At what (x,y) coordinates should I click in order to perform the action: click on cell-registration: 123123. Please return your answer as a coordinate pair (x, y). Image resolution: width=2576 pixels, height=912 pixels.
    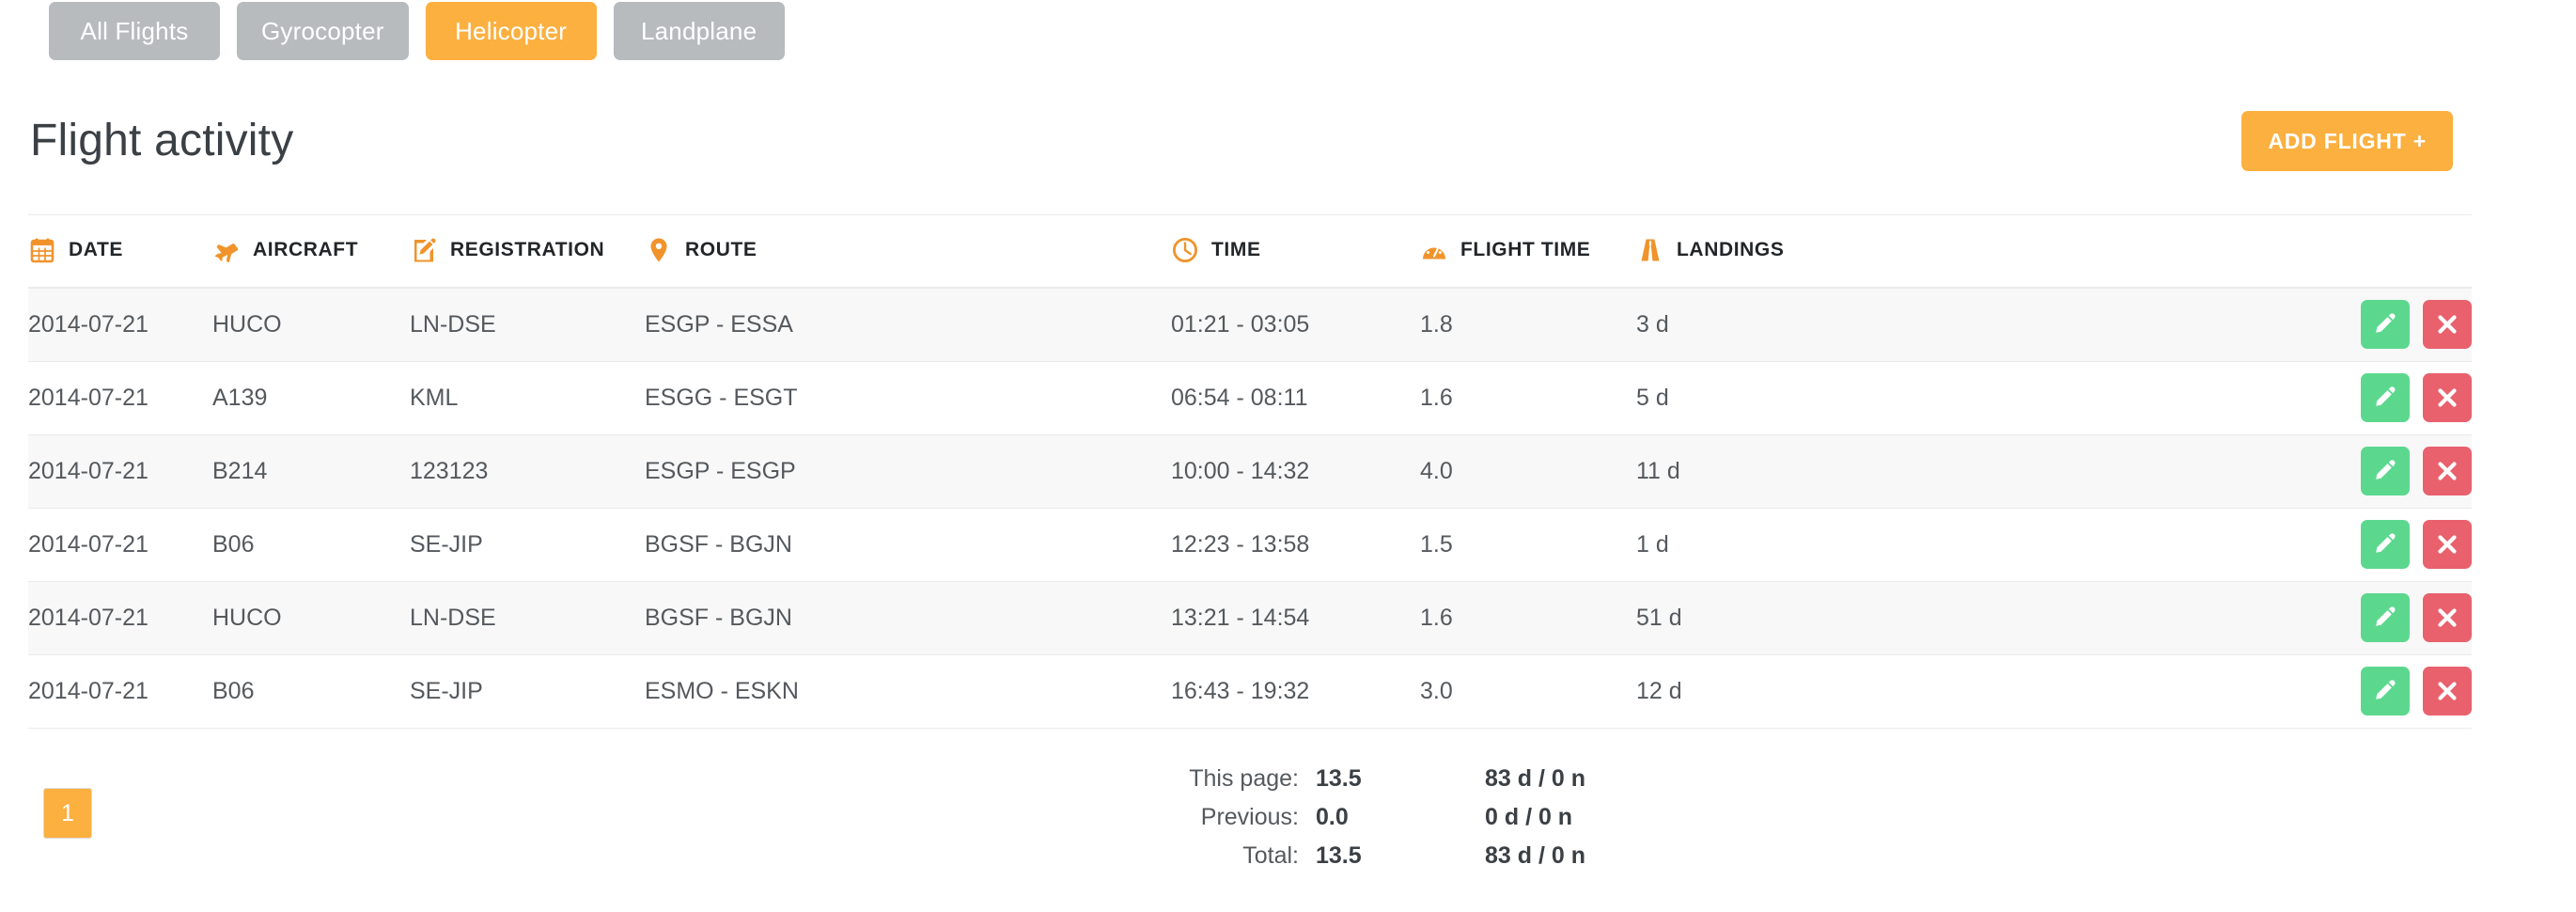
    Looking at the image, I should click on (527, 472).